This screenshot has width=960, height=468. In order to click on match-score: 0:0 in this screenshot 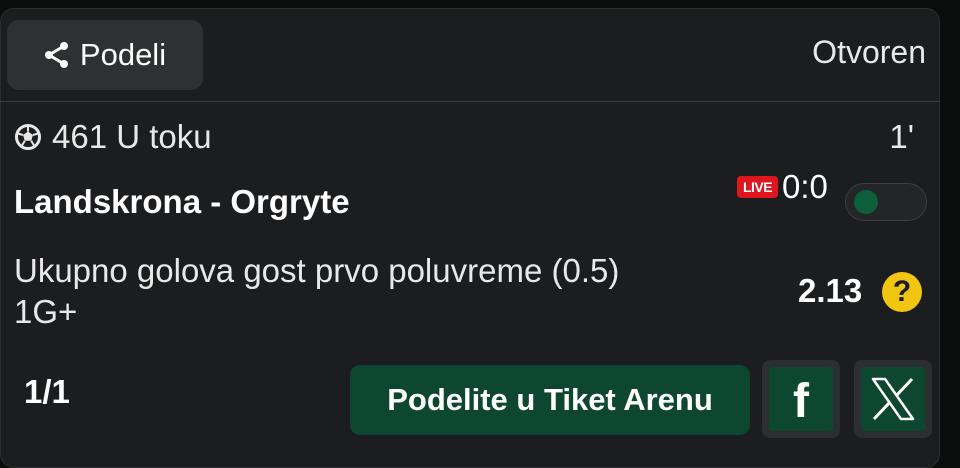, I will do `click(805, 186)`.